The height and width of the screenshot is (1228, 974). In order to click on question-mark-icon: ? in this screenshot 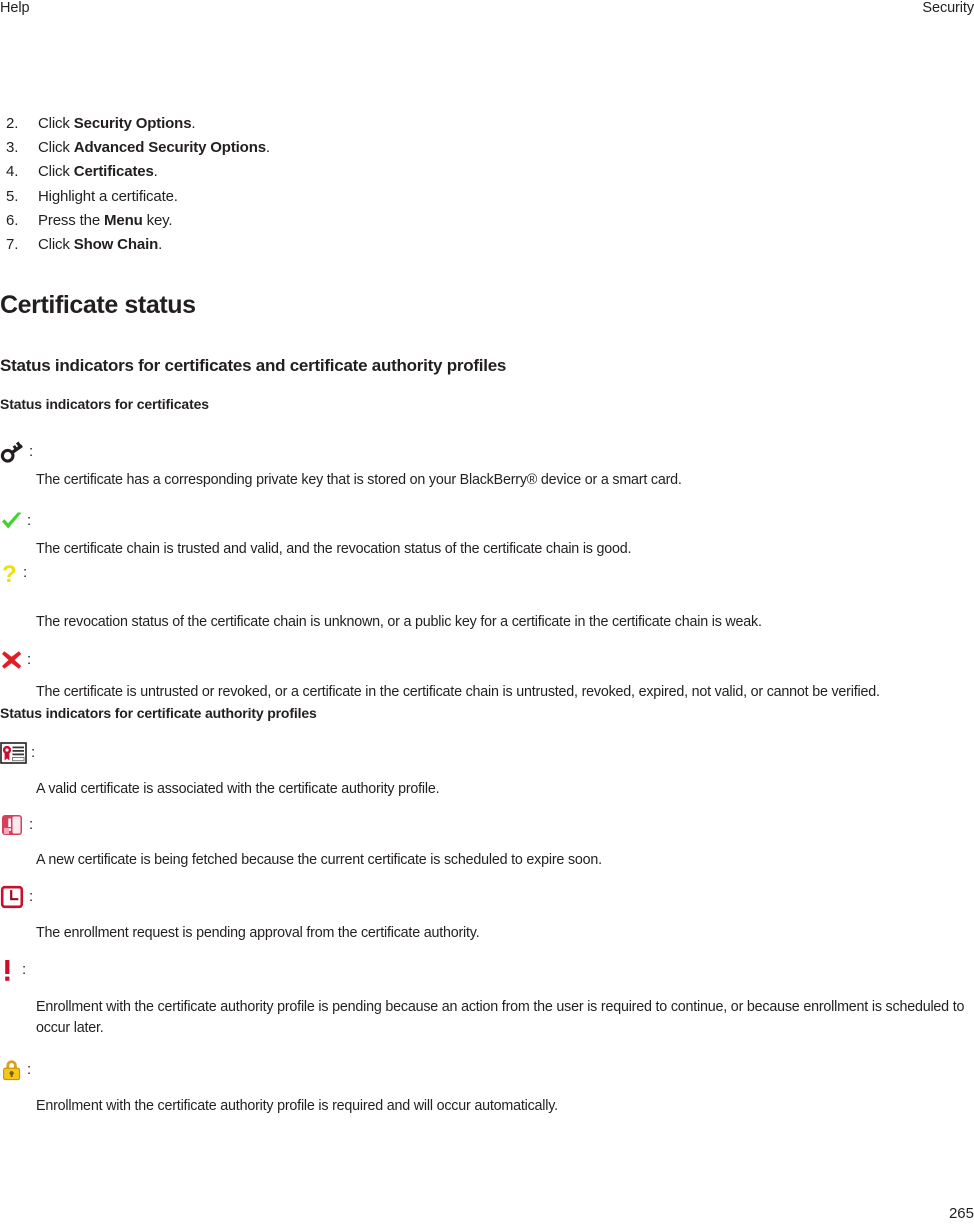, I will do `click(10, 573)`.